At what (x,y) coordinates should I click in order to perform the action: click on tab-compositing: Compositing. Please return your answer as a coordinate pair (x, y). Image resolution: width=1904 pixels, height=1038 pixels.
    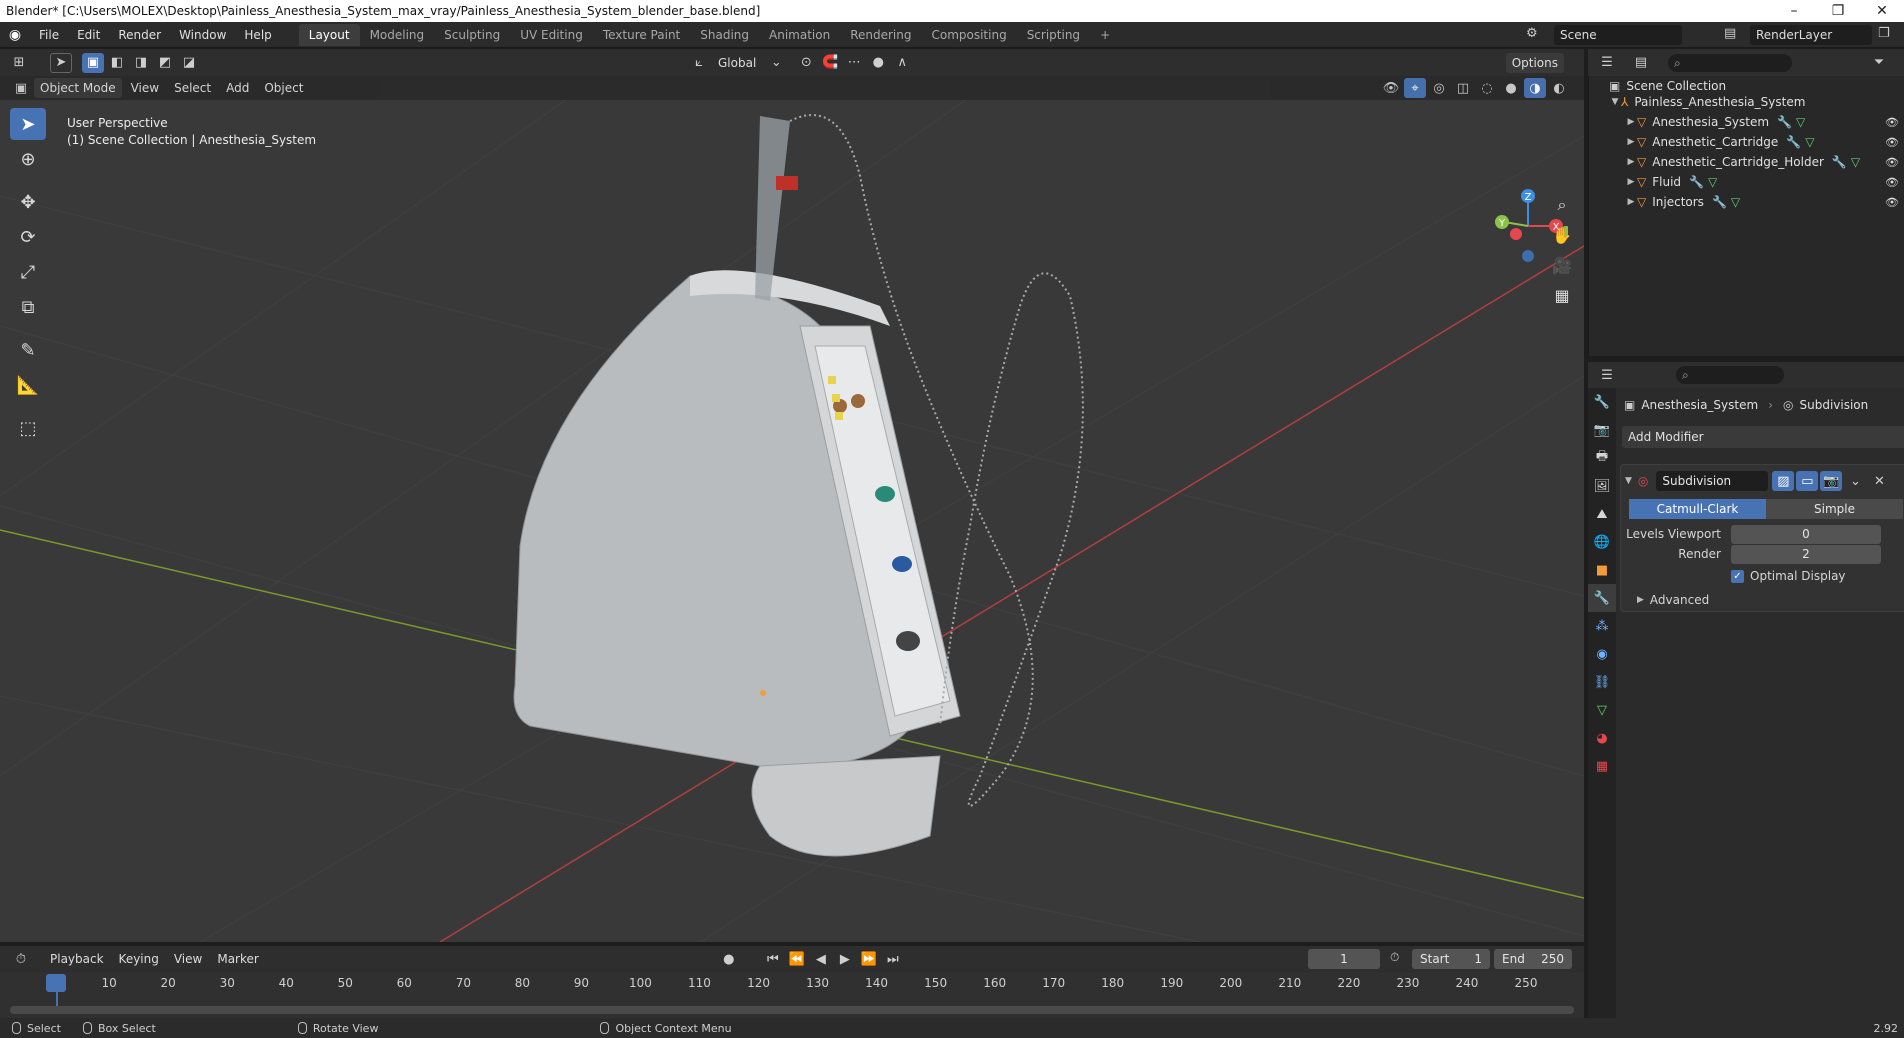
    Looking at the image, I should click on (968, 35).